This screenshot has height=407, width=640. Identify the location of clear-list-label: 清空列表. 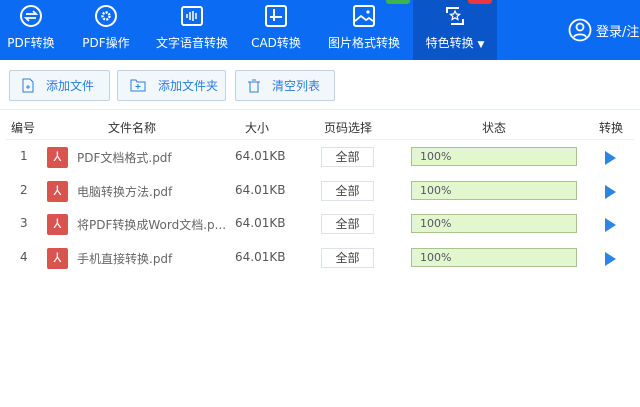
(296, 86).